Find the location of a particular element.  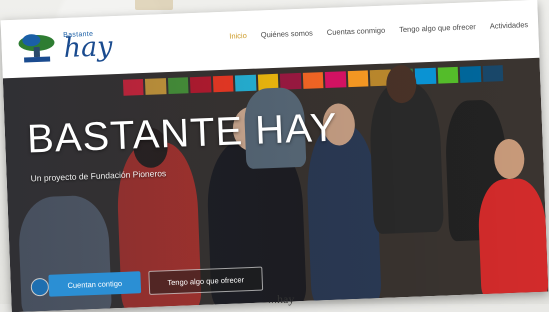

cuentan-contigo-button: Cuentan contigo is located at coordinates (95, 284).